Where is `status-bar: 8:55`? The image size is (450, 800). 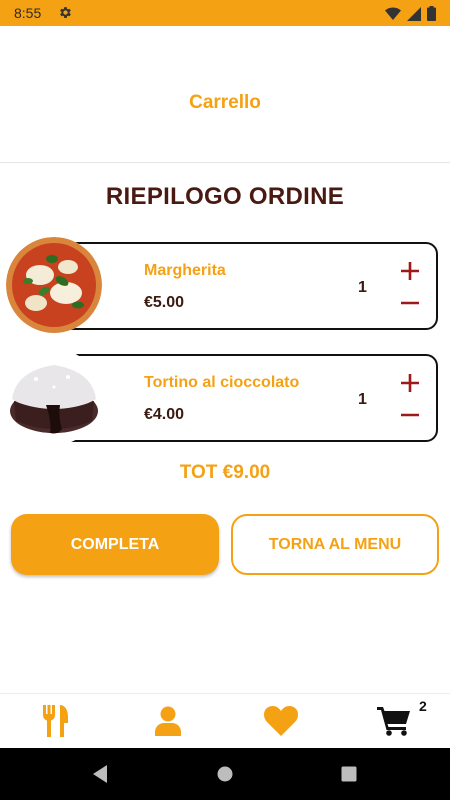
status-bar: 8:55 is located at coordinates (225, 13).